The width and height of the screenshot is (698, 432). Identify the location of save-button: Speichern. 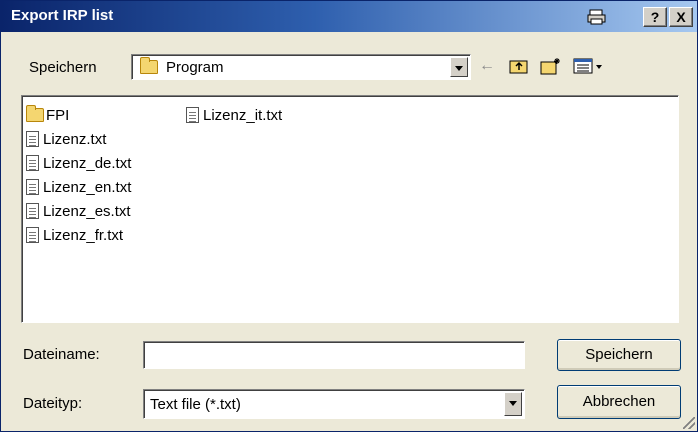
(619, 355).